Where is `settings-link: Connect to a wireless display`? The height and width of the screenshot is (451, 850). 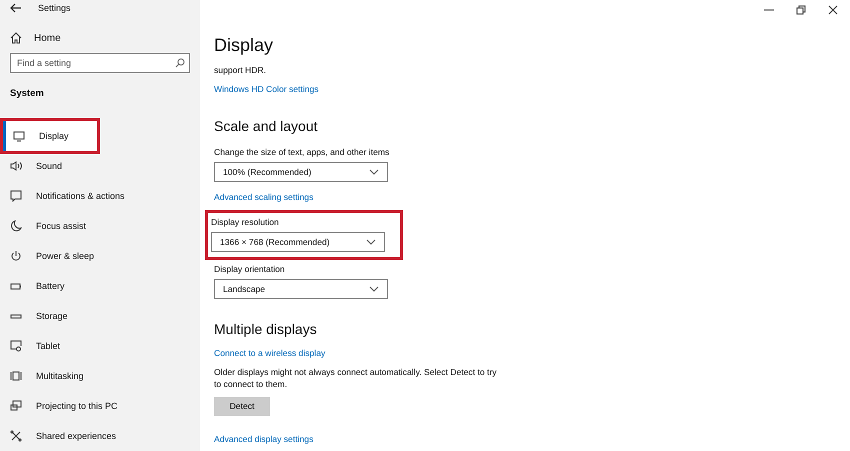 settings-link: Connect to a wireless display is located at coordinates (270, 353).